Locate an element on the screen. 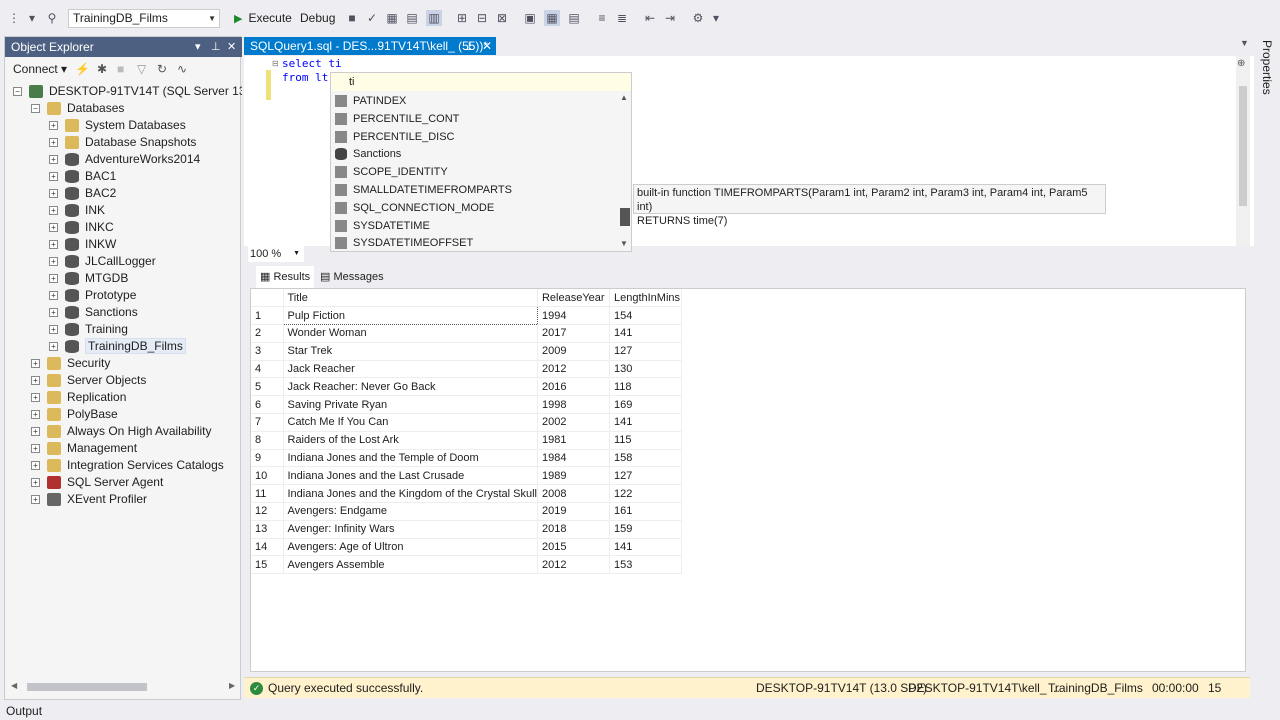 This screenshot has height=720, width=1280. table-cell: 2016 is located at coordinates (573, 387).